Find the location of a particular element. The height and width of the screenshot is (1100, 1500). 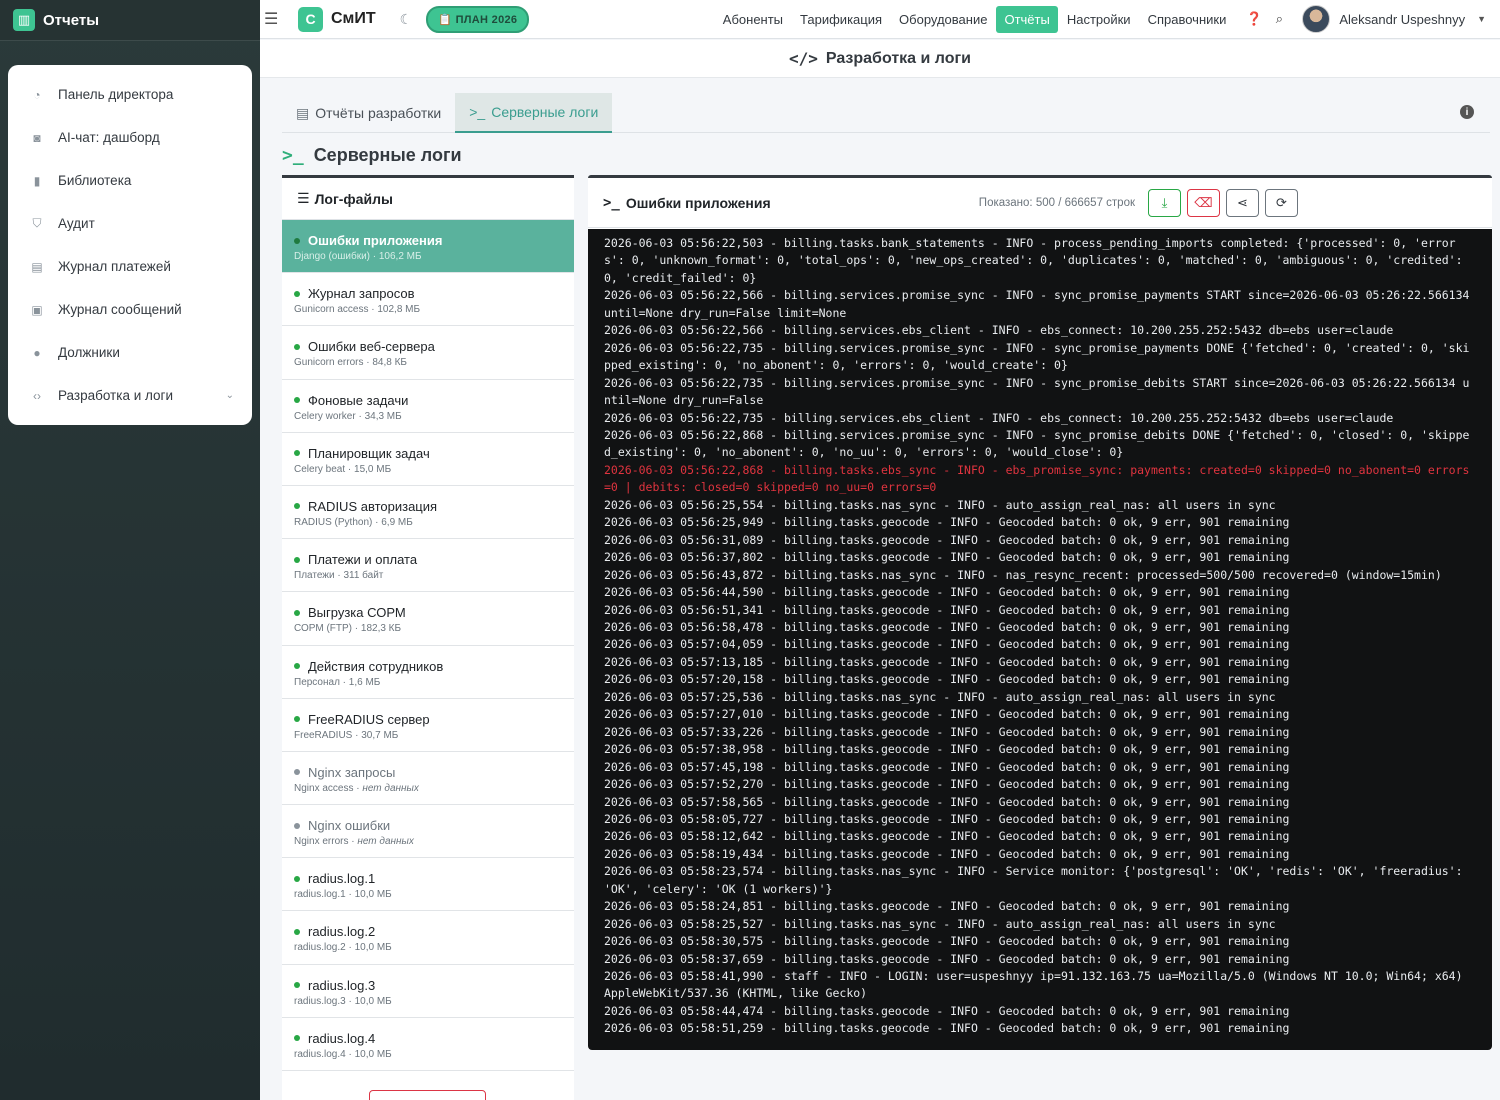

sidebar-item-director-panel: ◔ Панель директора is located at coordinates (130, 94).